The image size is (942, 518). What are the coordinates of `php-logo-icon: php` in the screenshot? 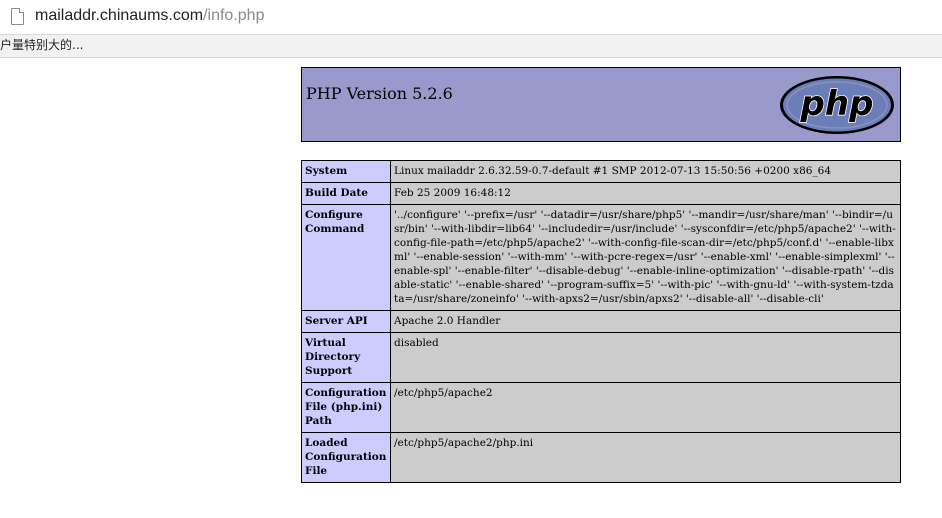 It's located at (837, 105).